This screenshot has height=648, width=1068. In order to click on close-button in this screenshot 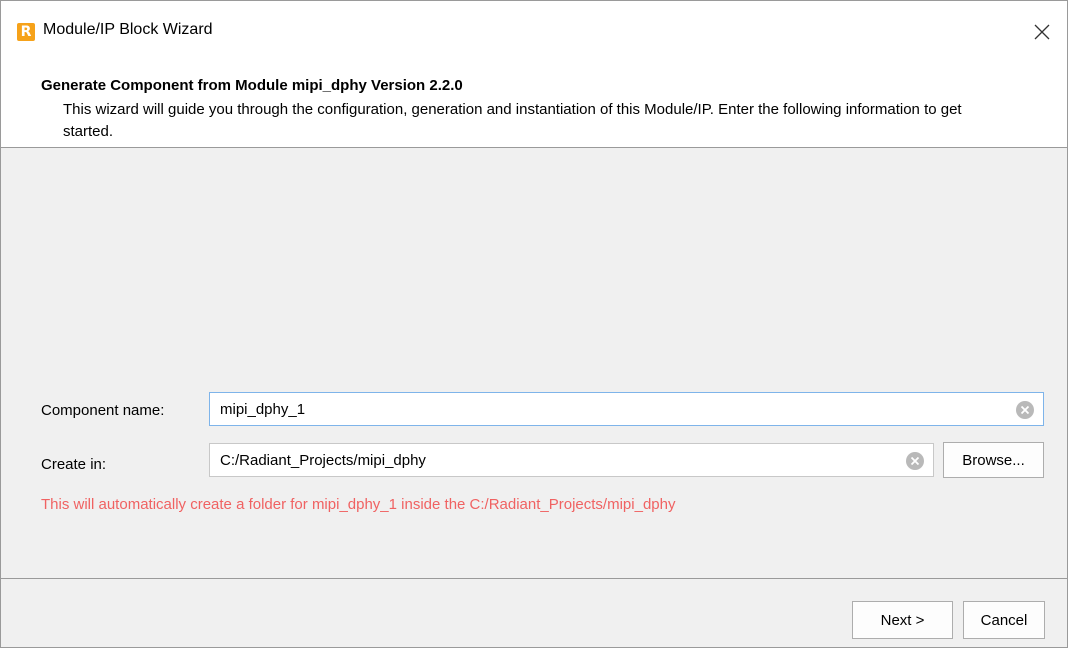, I will do `click(1042, 32)`.